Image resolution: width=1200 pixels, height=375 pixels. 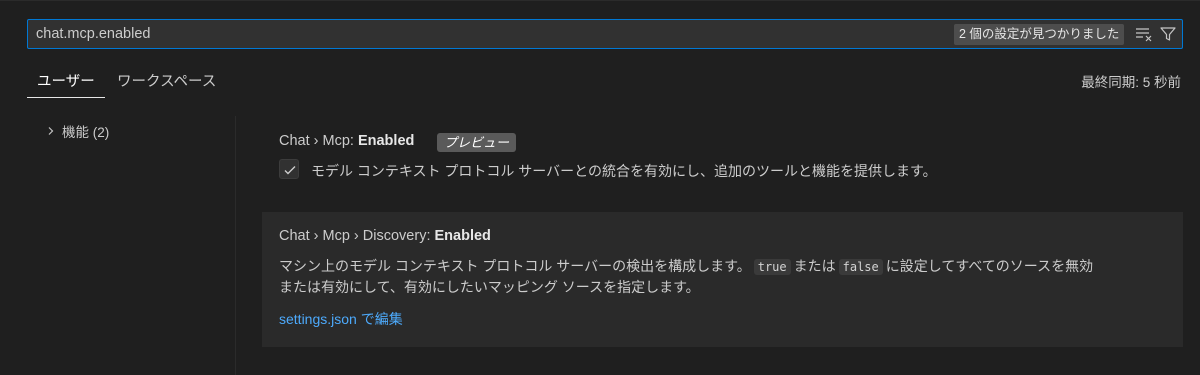 What do you see at coordinates (989, 266) in the screenshot?
I see `description-text: に設定してすべてのソースを無効` at bounding box center [989, 266].